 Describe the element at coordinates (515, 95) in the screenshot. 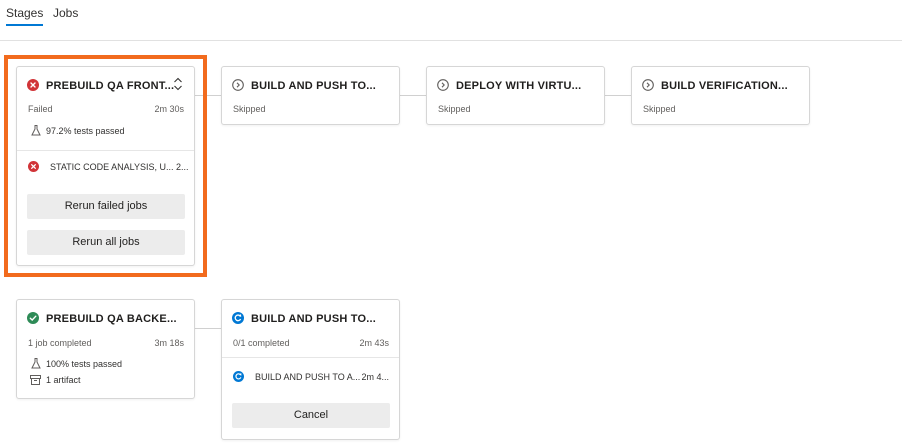

I see `stage-card-deploy-with-virtu: DEPLOY WITH VIRTU... Skipped` at that location.